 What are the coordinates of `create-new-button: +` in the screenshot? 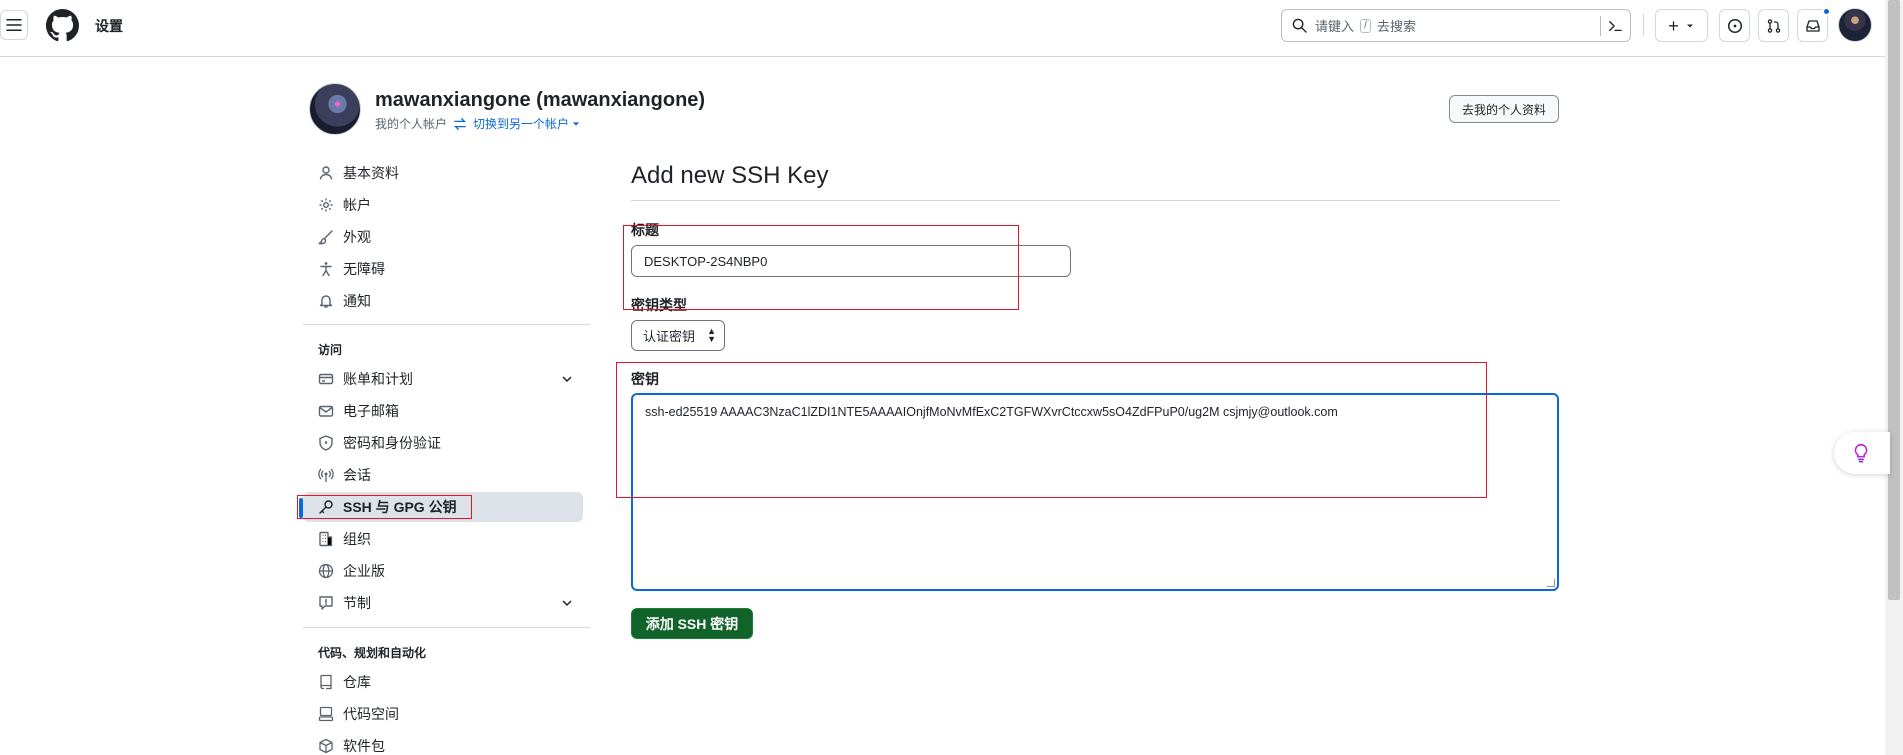 It's located at (1681, 25).